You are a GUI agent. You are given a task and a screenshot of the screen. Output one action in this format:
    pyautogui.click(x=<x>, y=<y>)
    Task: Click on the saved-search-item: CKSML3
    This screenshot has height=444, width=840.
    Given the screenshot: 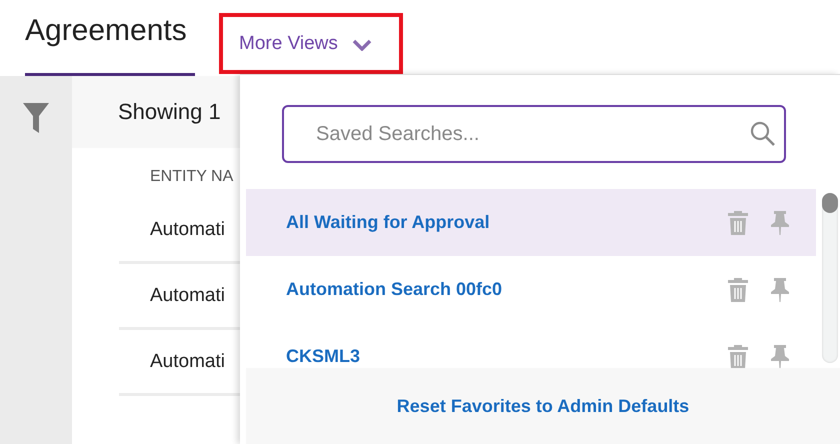 What is the action you would take?
    pyautogui.click(x=531, y=345)
    